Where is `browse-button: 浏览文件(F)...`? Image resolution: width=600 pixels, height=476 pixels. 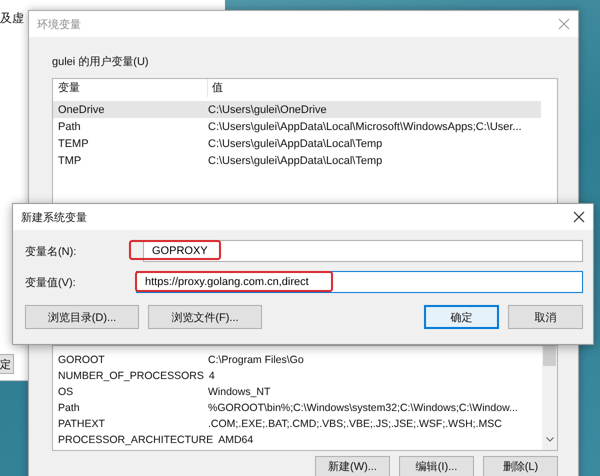
browse-button: 浏览文件(F)... is located at coordinates (205, 317).